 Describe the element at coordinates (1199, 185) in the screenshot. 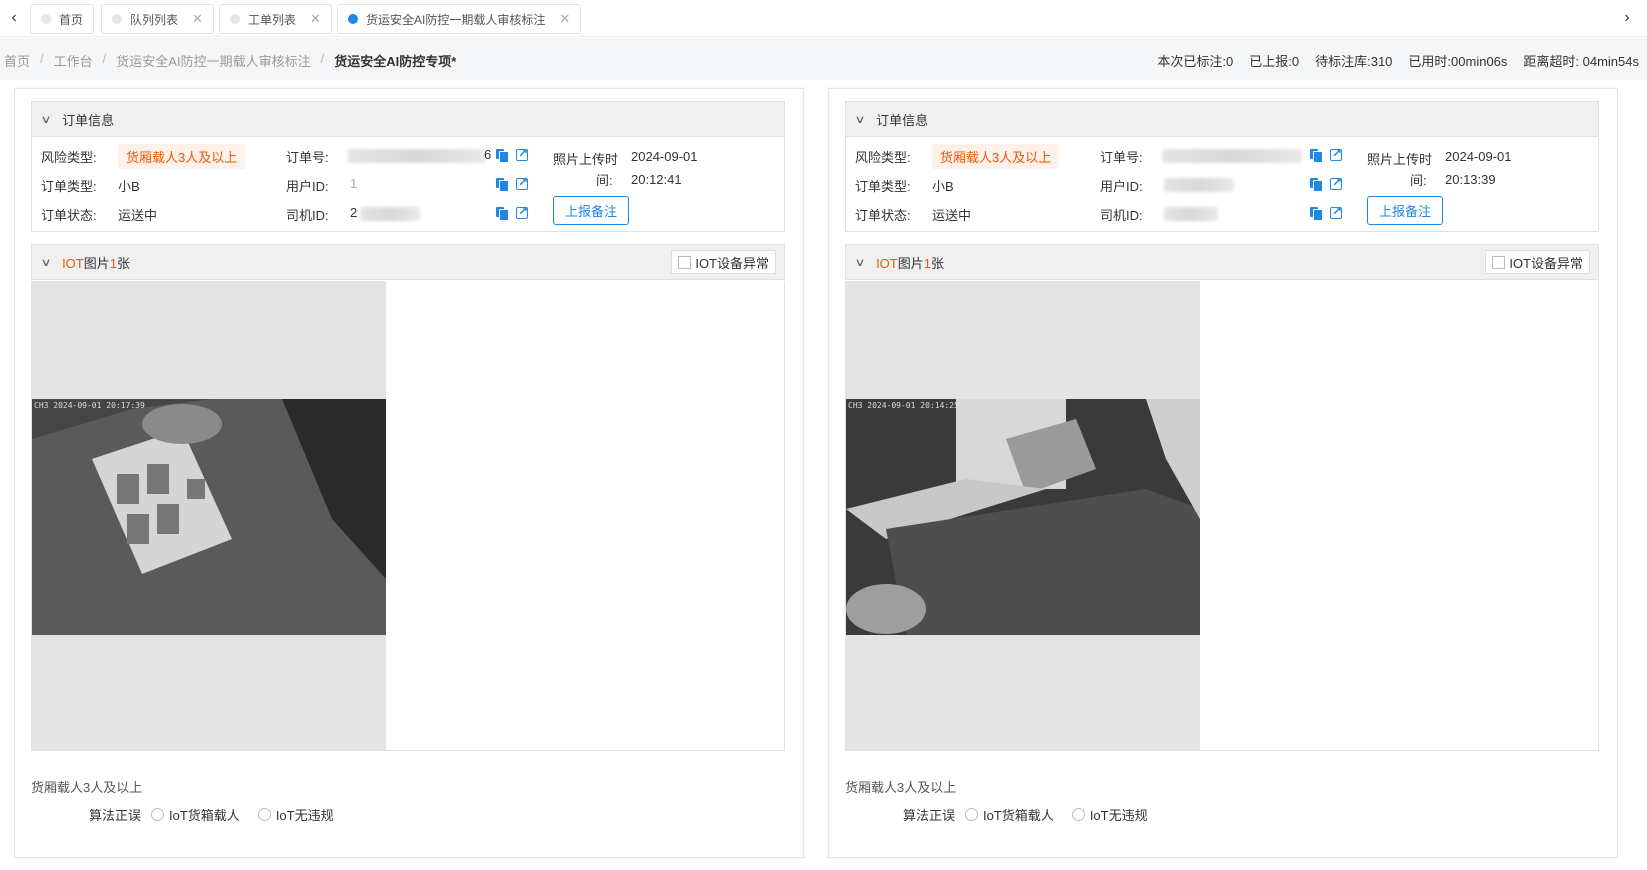

I see `user-id-redacted` at that location.